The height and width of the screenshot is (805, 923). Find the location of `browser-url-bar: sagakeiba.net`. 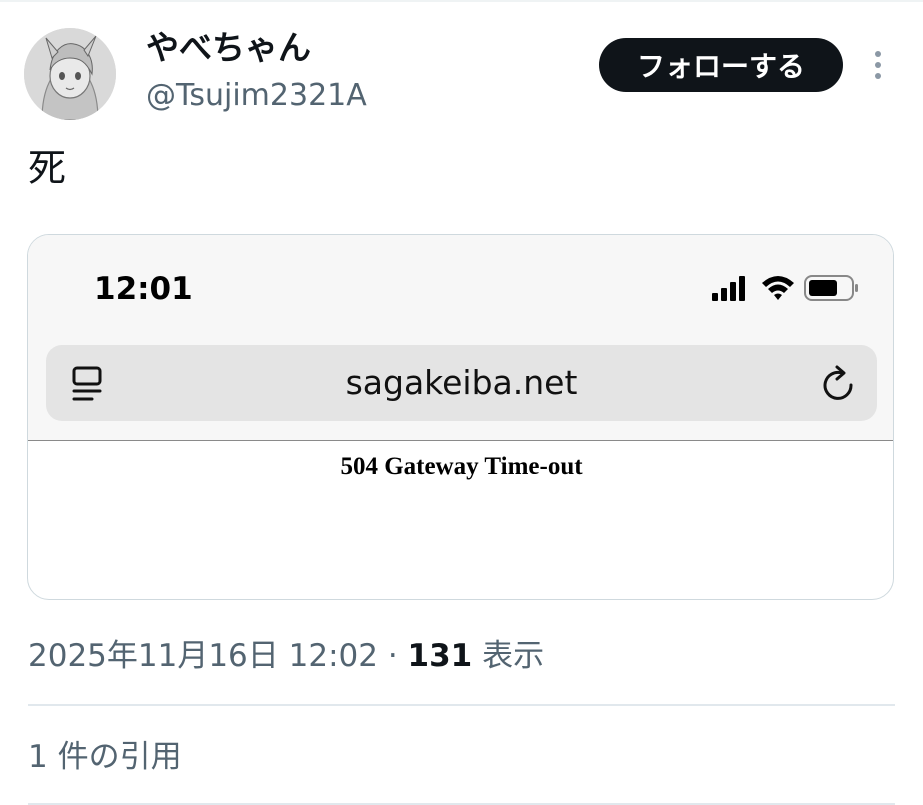

browser-url-bar: sagakeiba.net is located at coordinates (461, 383).